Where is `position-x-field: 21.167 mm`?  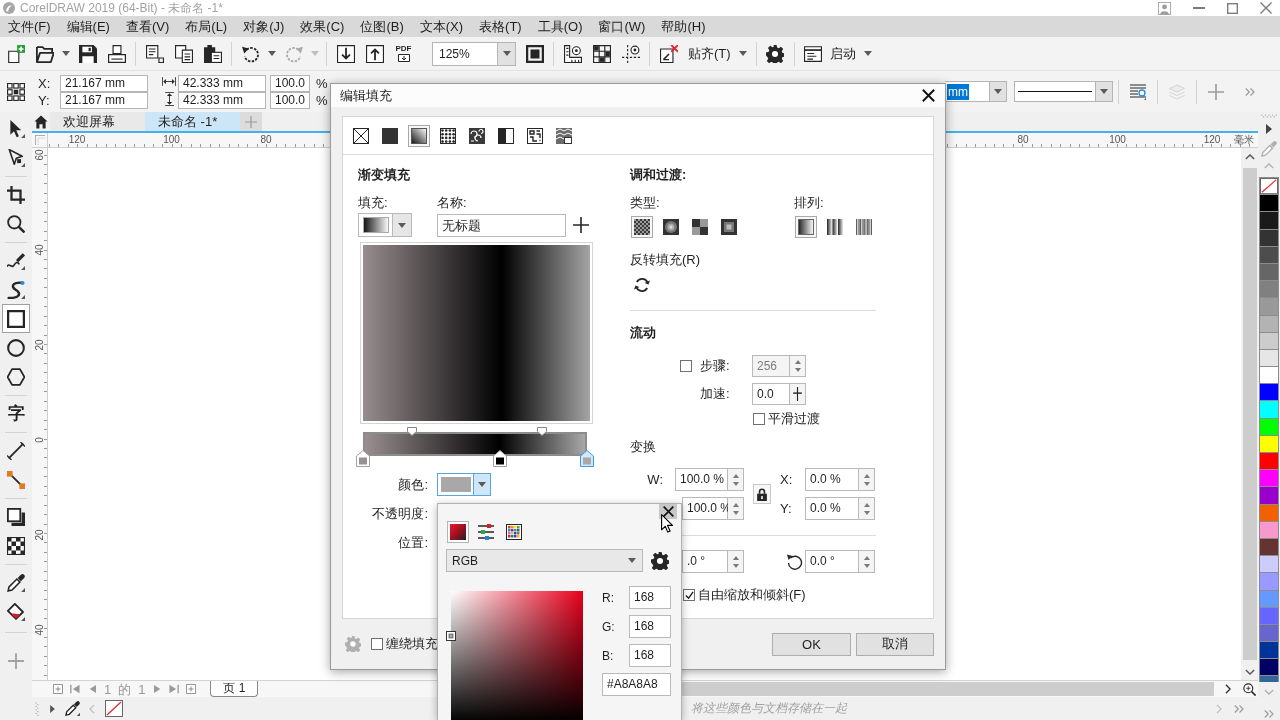
position-x-field: 21.167 mm is located at coordinates (104, 83).